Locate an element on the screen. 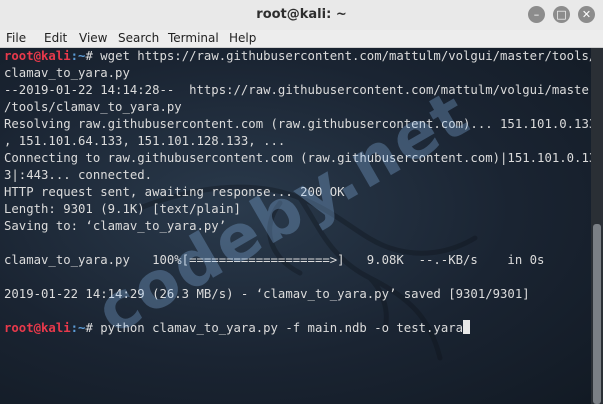 The image size is (603, 404). menu-help: Help is located at coordinates (242, 38).